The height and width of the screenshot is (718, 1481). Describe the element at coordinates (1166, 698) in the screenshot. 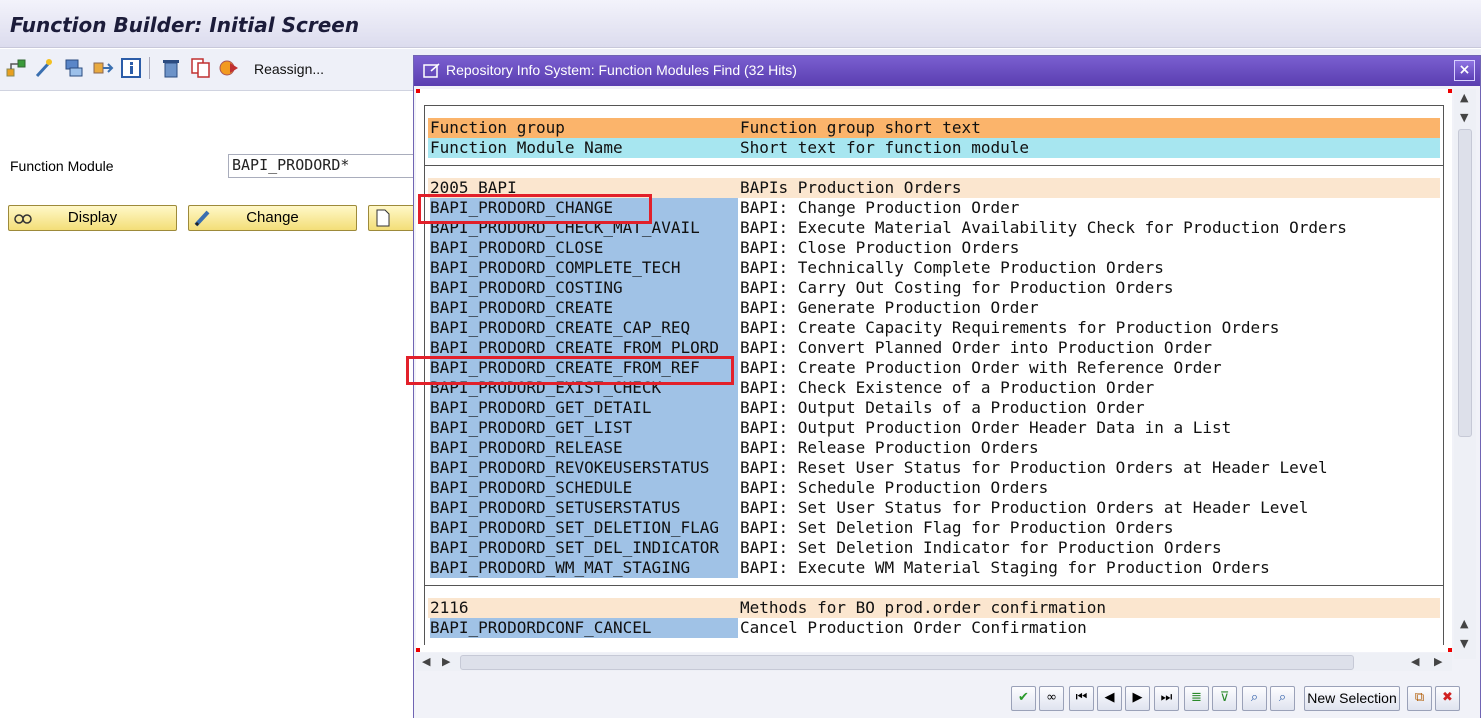

I see `last-page-icon: ⏭` at that location.